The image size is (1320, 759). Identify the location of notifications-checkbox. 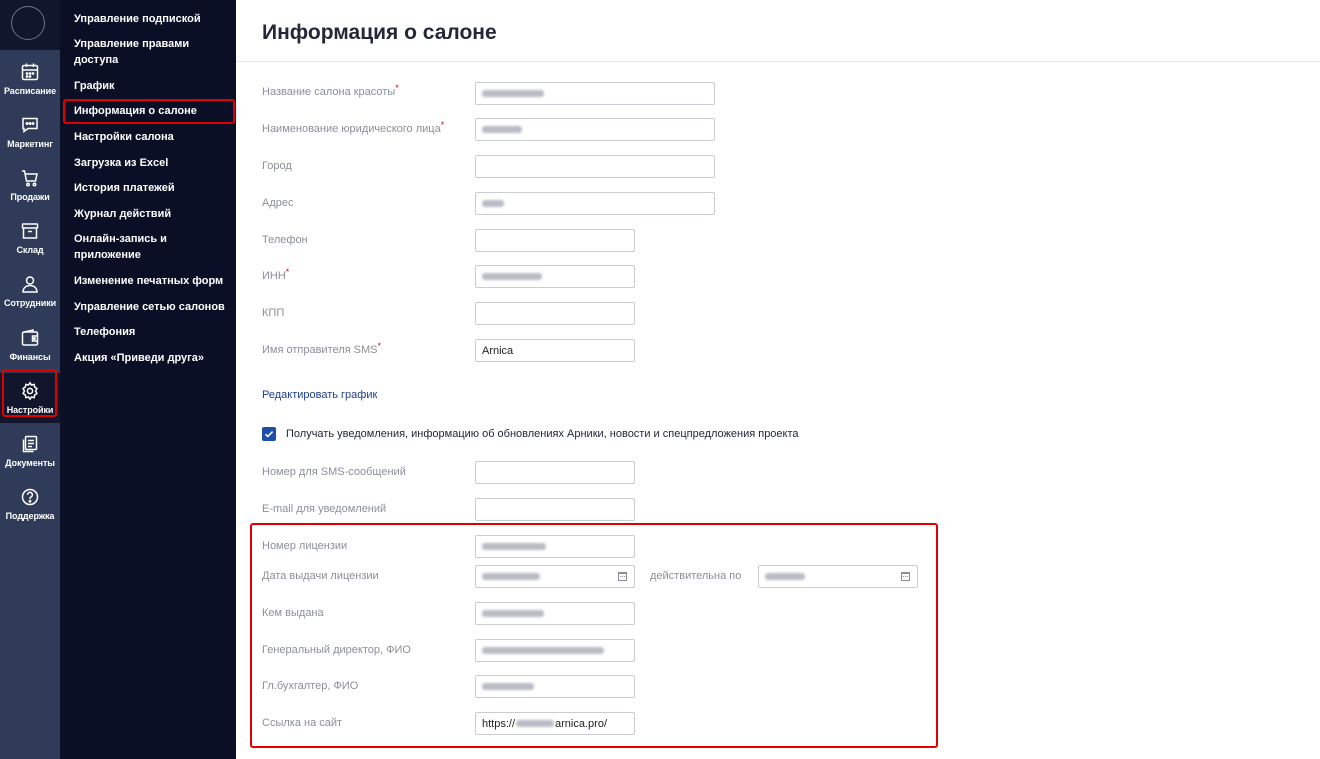
(269, 434).